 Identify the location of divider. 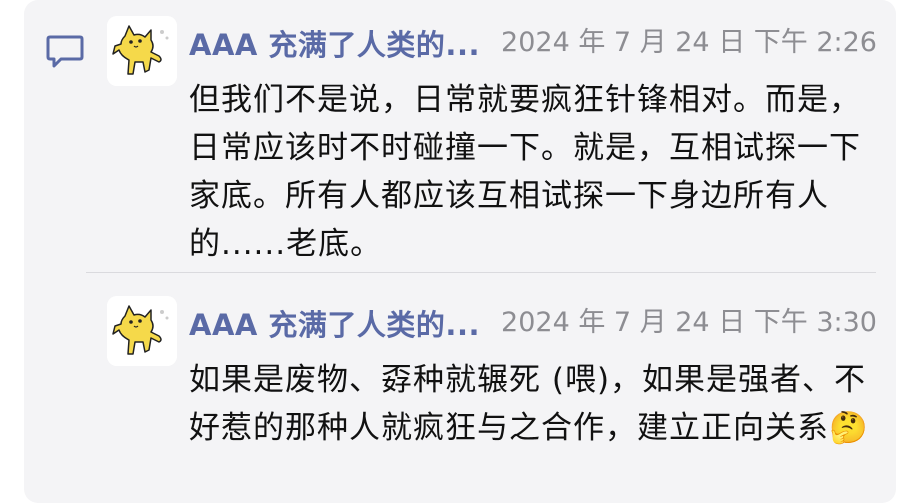
(481, 272).